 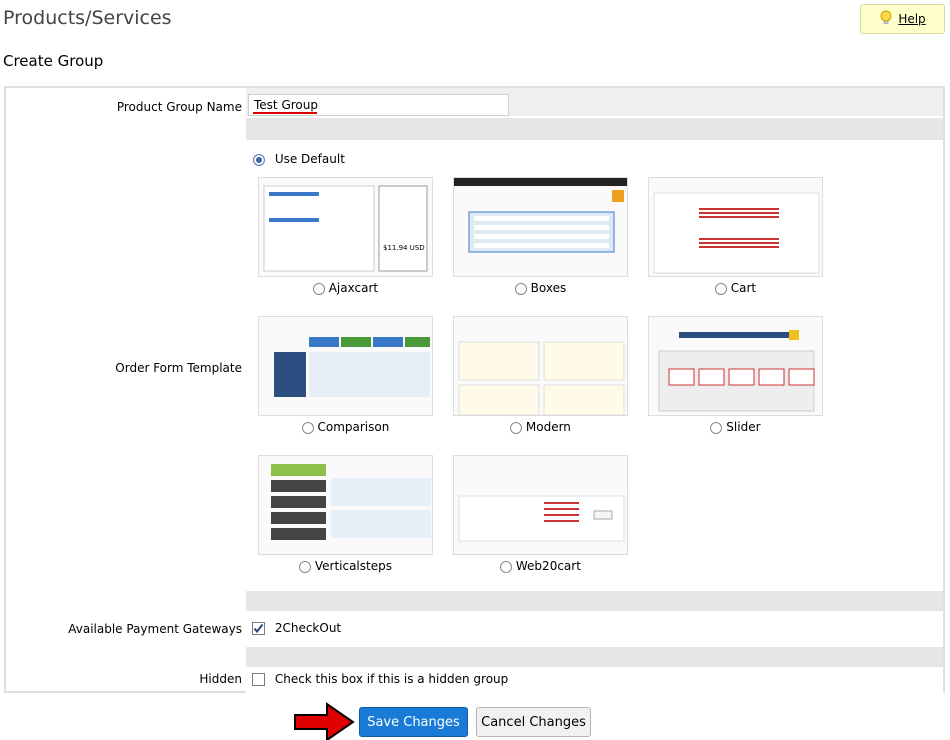 I want to click on hidden-option: Check this box if this is a hidden group, so click(x=380, y=679).